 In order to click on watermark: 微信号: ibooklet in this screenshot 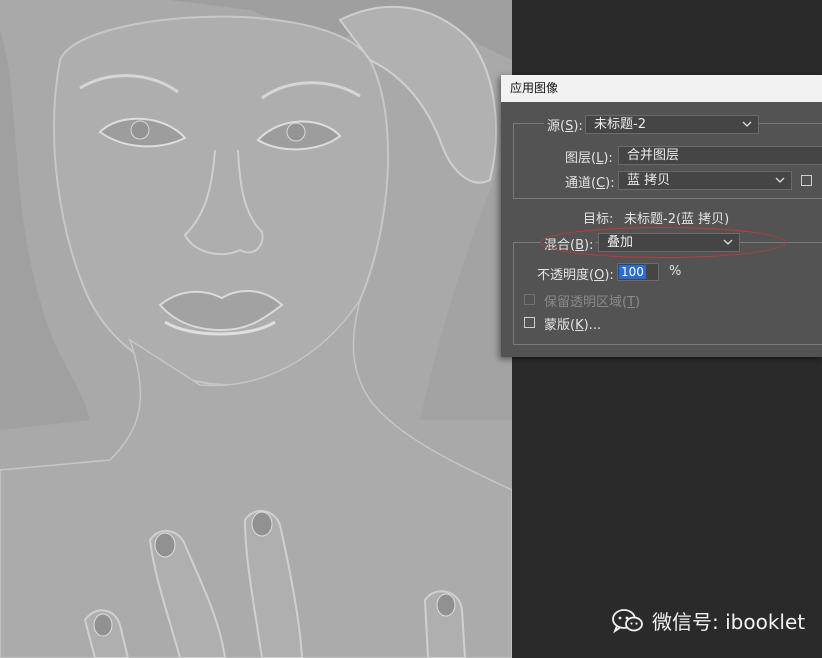, I will do `click(708, 620)`.